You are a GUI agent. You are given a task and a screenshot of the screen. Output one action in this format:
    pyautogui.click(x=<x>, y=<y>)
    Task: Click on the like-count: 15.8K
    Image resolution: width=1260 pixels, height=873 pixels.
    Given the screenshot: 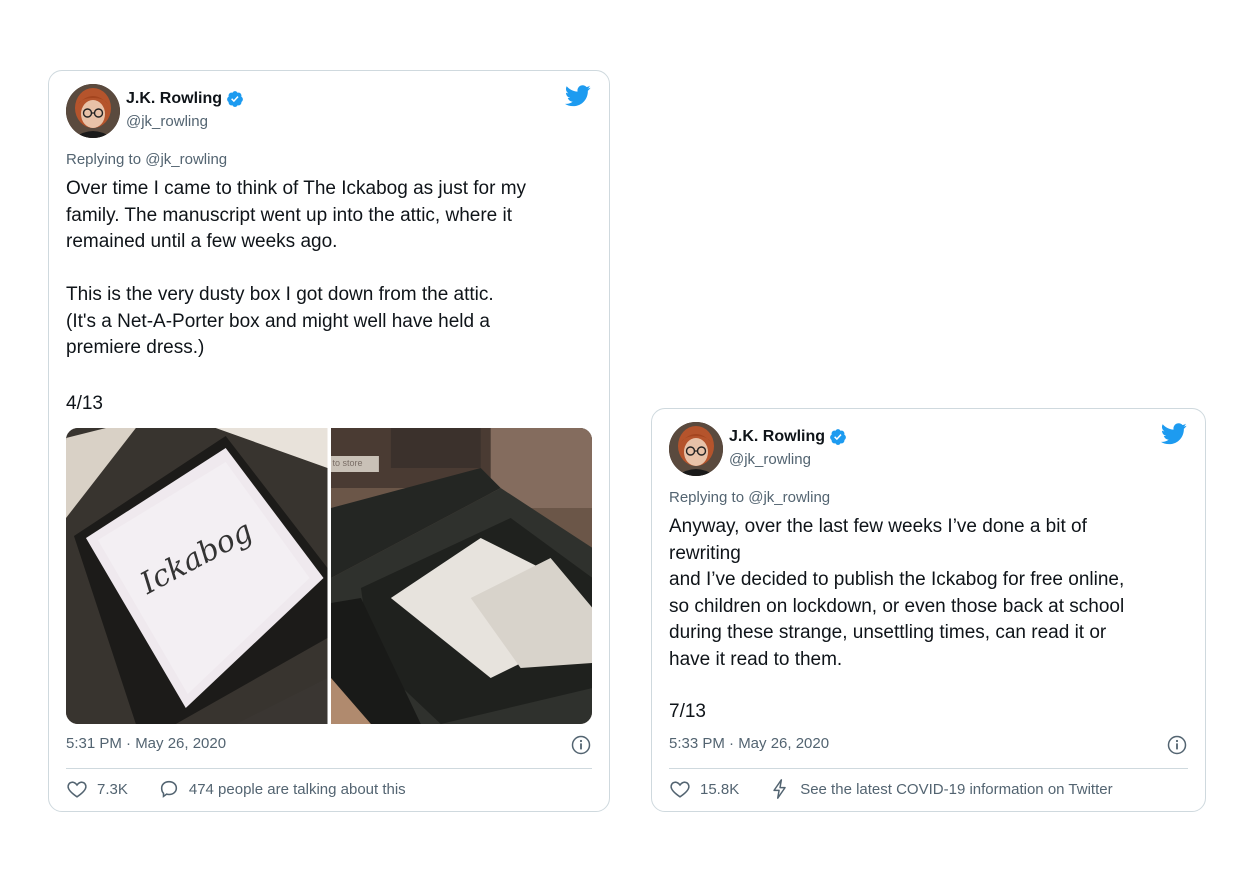 What is the action you would take?
    pyautogui.click(x=719, y=789)
    